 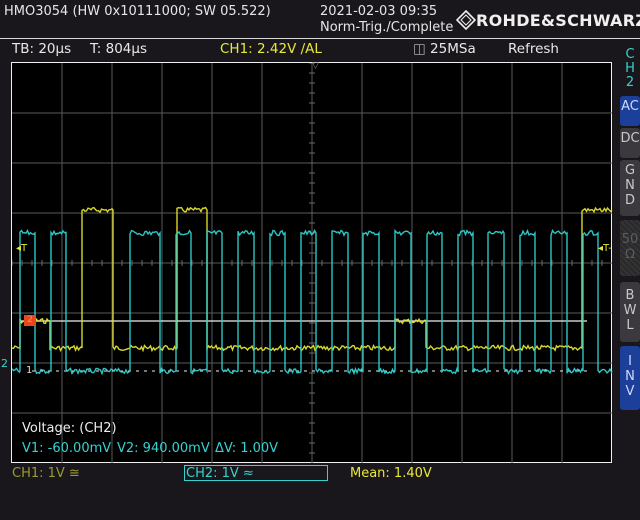 I want to click on button-label: DC, so click(x=630, y=138).